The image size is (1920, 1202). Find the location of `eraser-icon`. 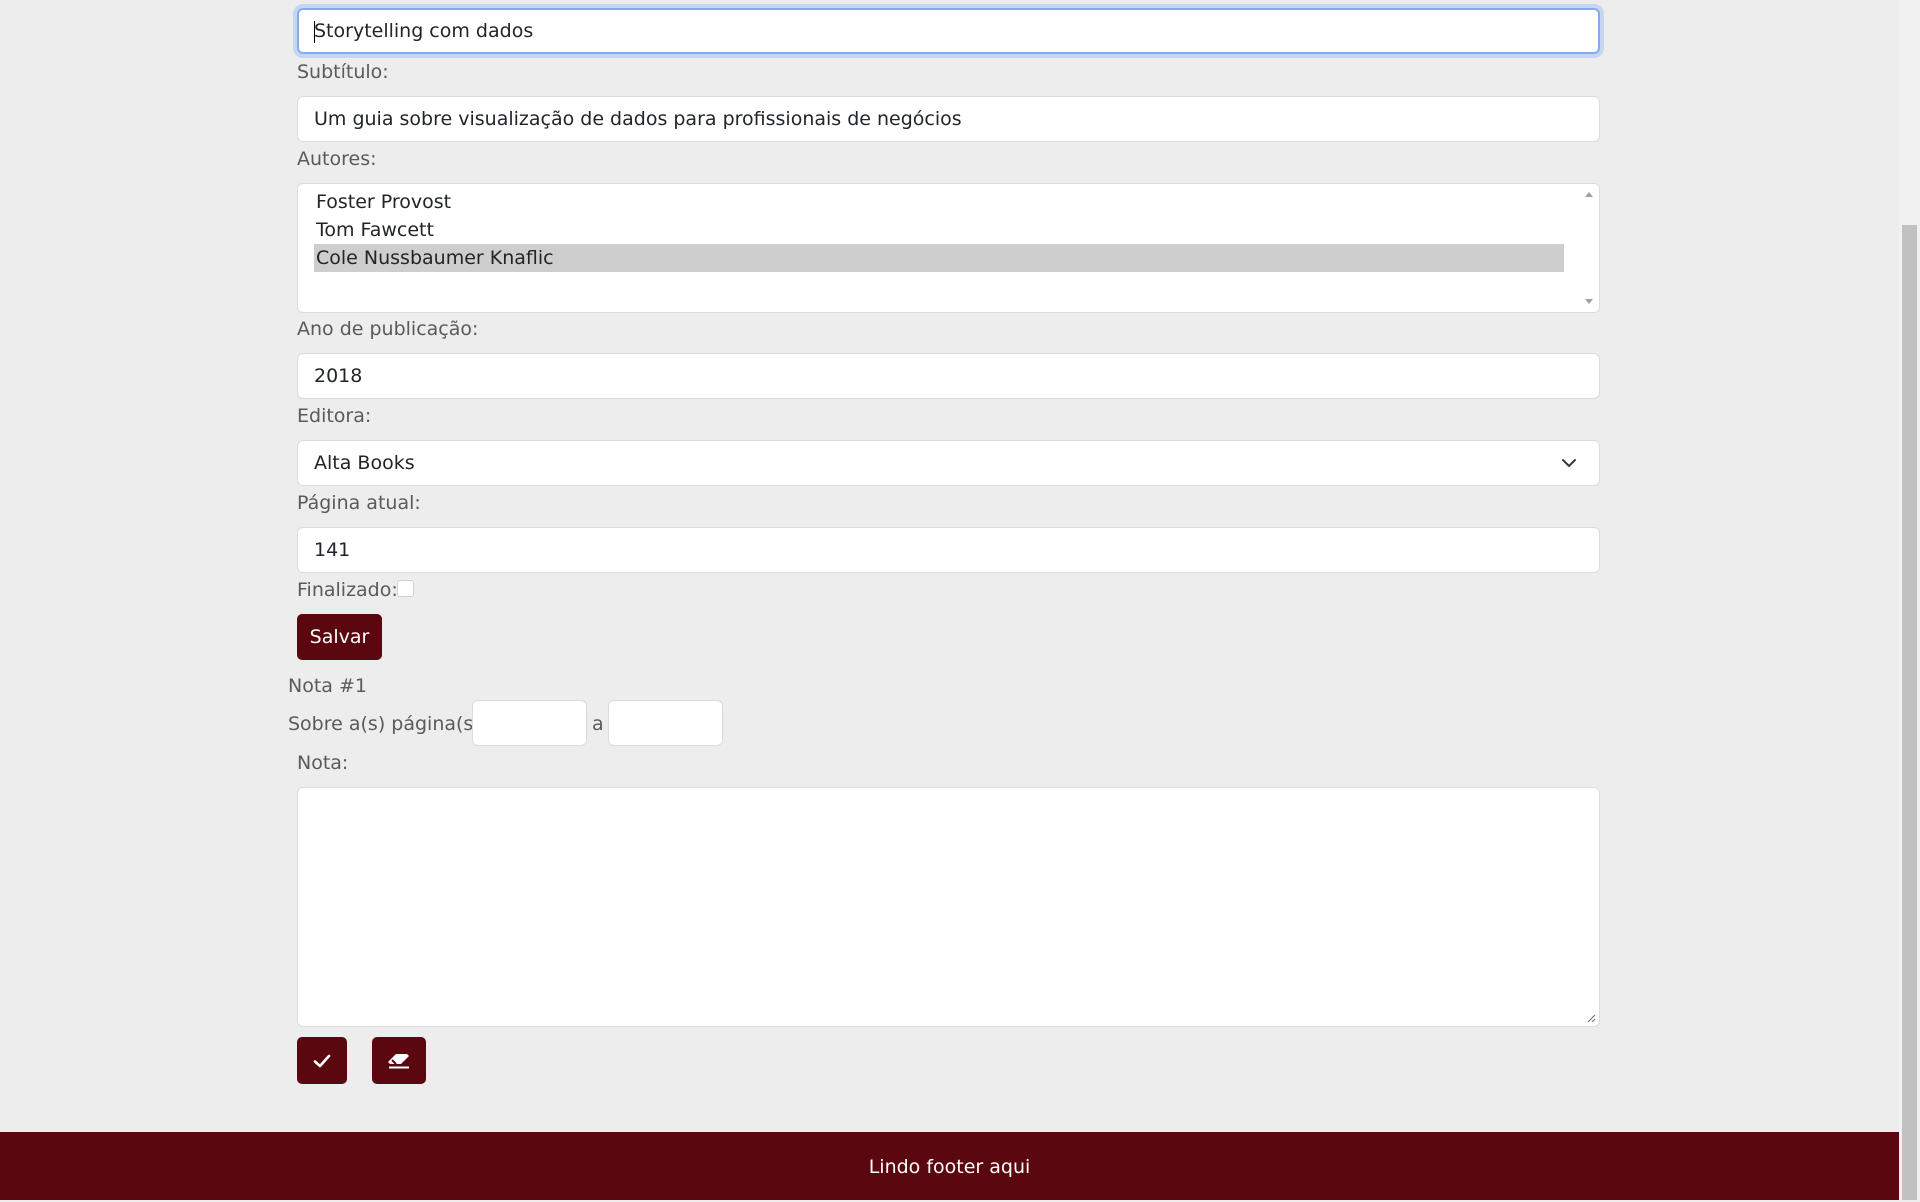

eraser-icon is located at coordinates (398, 1061).